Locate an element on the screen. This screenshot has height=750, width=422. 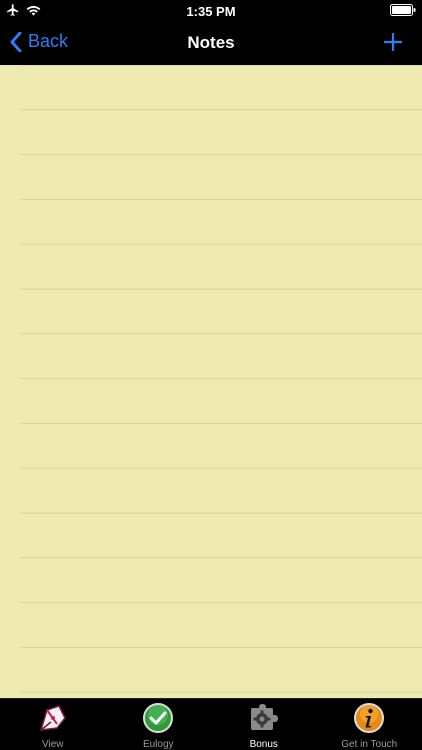
page-title: Notes is located at coordinates (211, 42).